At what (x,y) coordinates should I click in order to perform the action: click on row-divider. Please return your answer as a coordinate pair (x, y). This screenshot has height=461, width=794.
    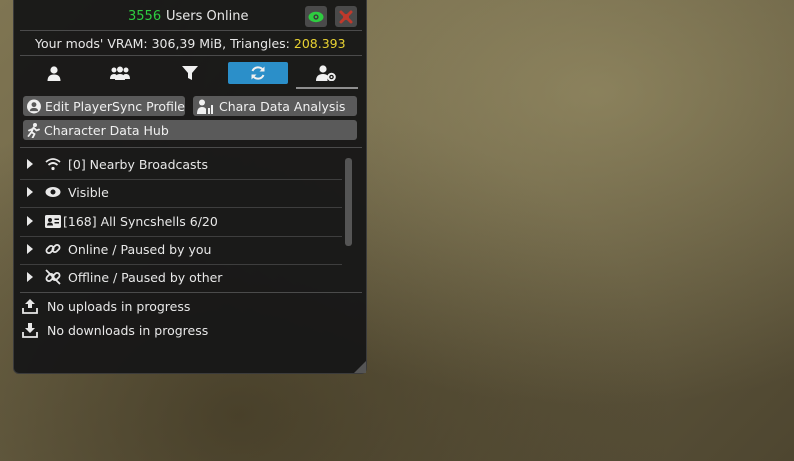
    Looking at the image, I should click on (181, 207).